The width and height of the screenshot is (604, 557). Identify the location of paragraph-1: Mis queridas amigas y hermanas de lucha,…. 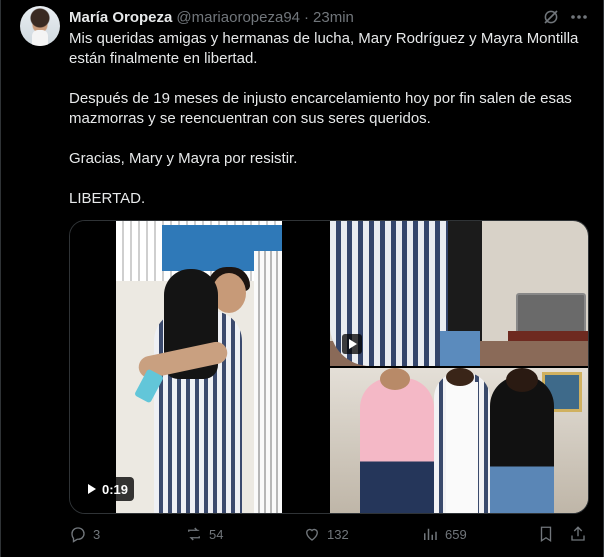
(324, 48).